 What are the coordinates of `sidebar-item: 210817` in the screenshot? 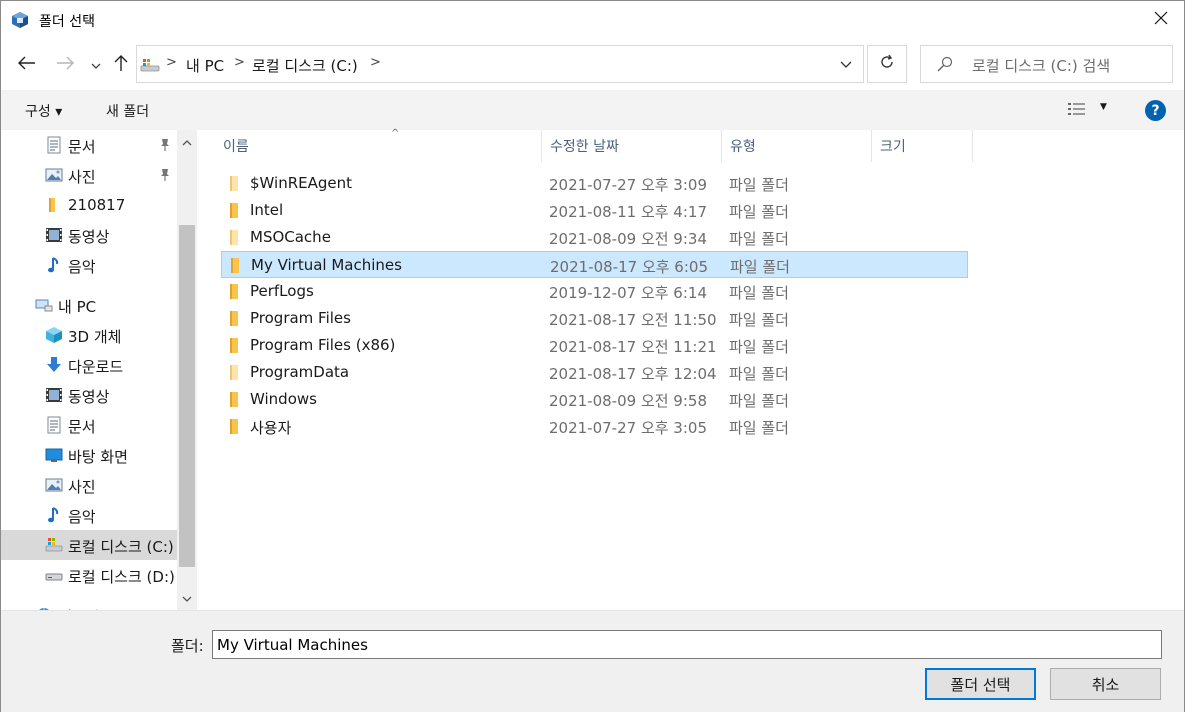 It's located at (89, 205).